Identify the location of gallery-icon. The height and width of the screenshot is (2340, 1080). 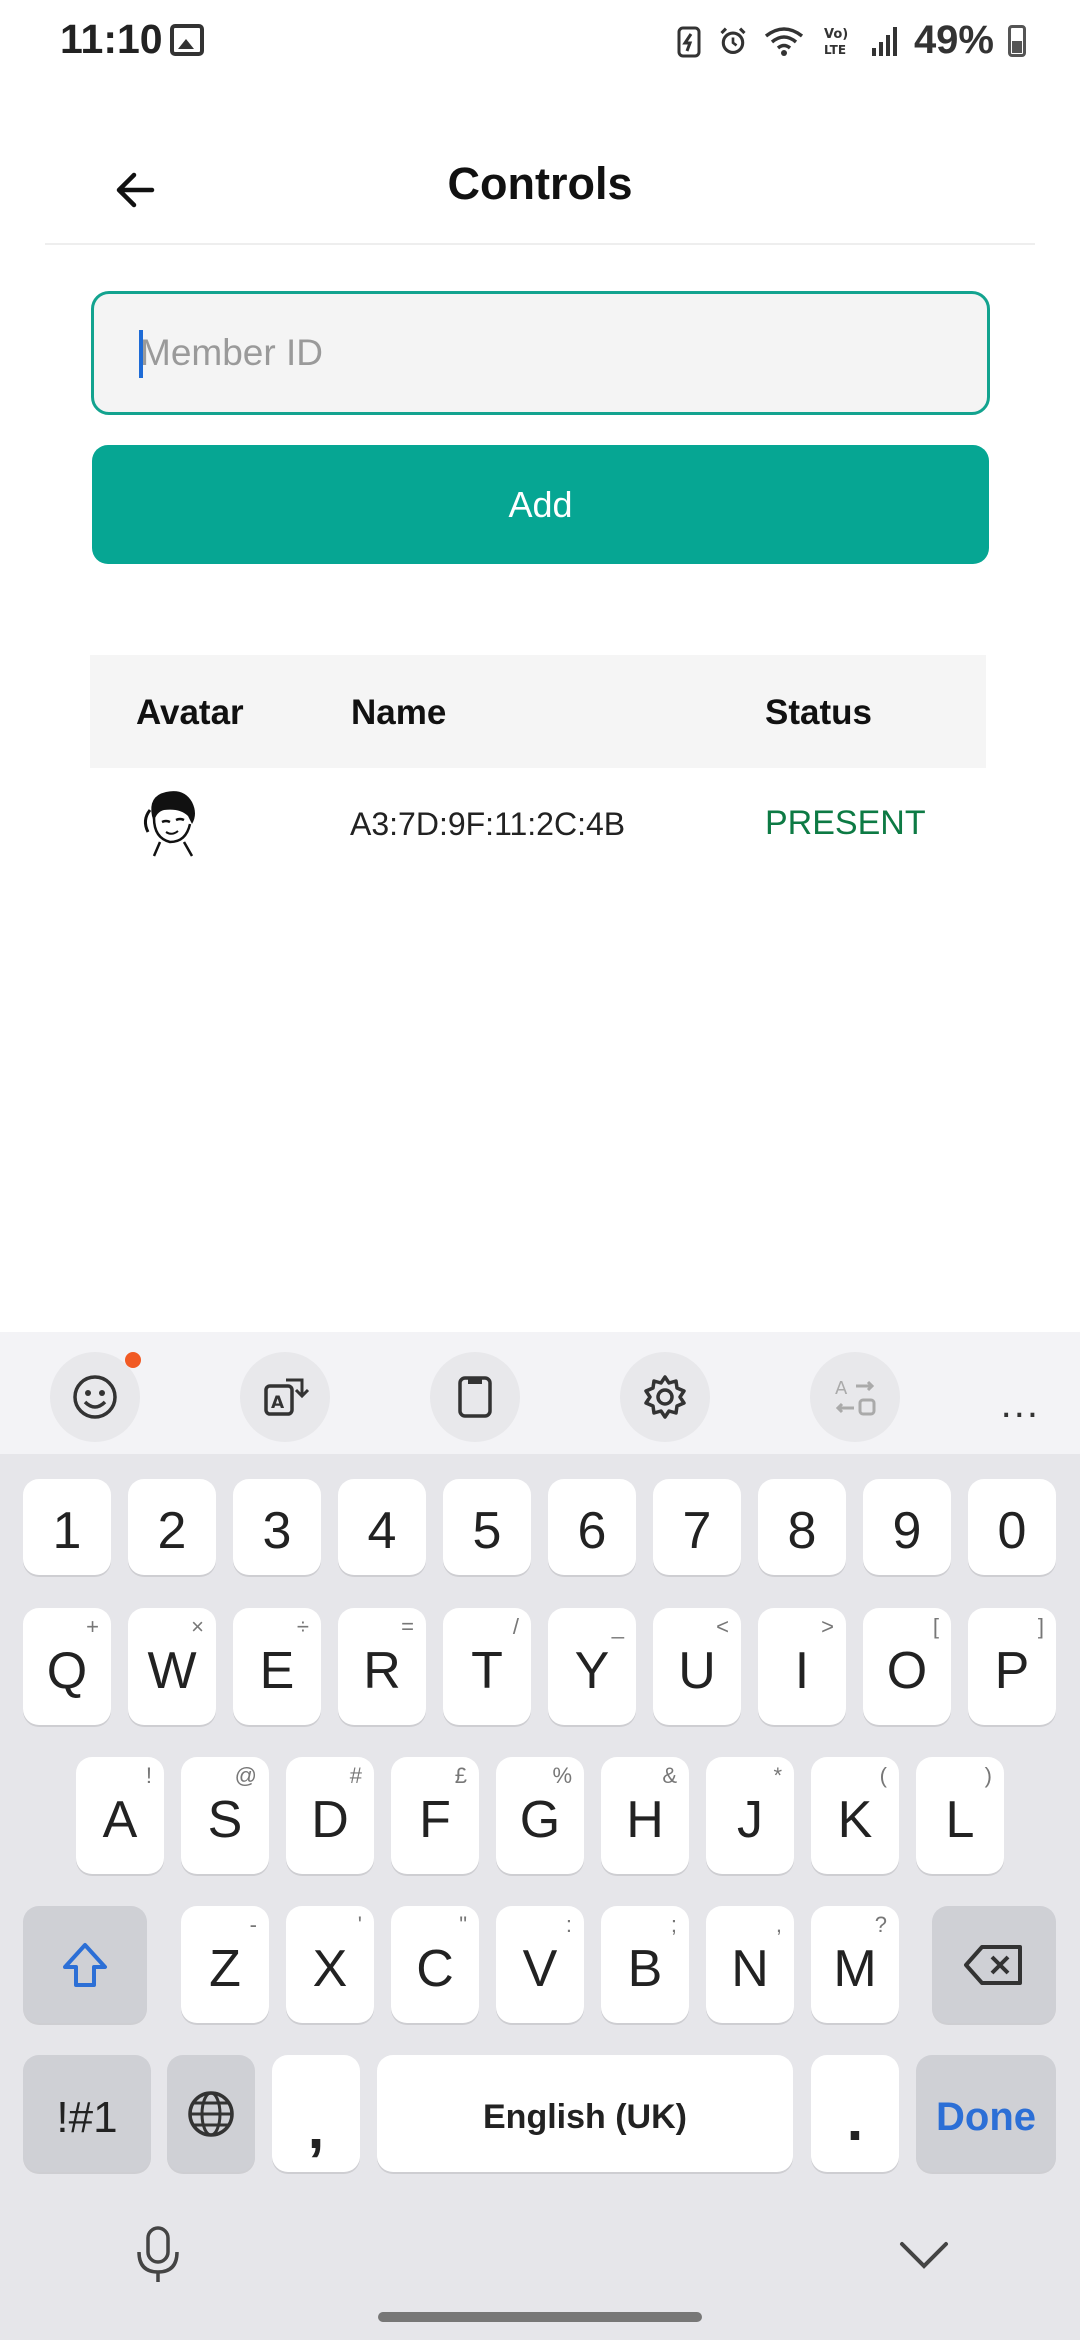
(187, 40).